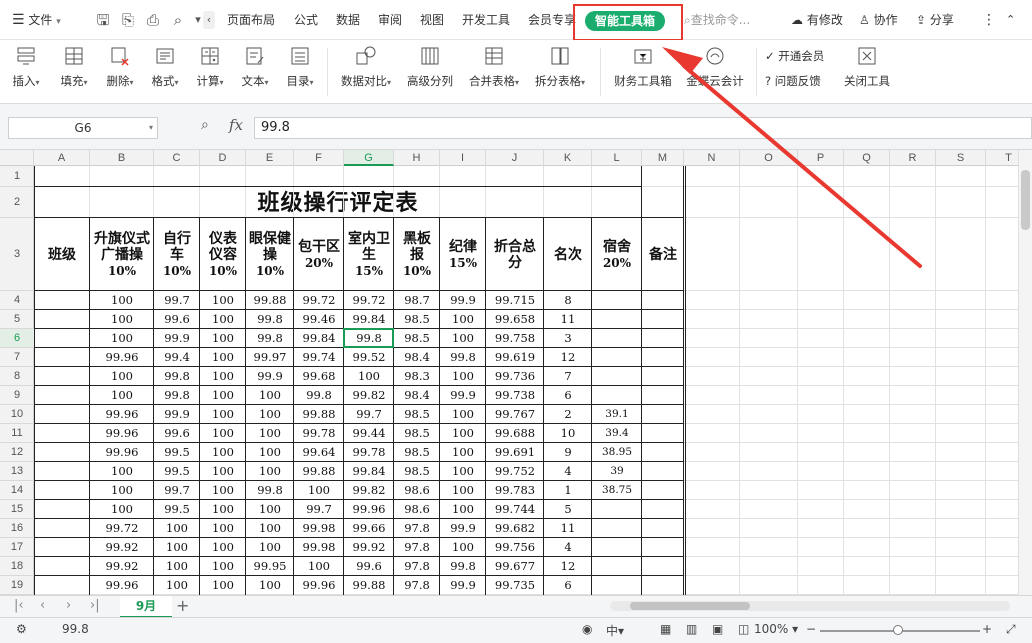  Describe the element at coordinates (417, 254) in the screenshot. I see `header-cell: 黑板报 10%` at that location.